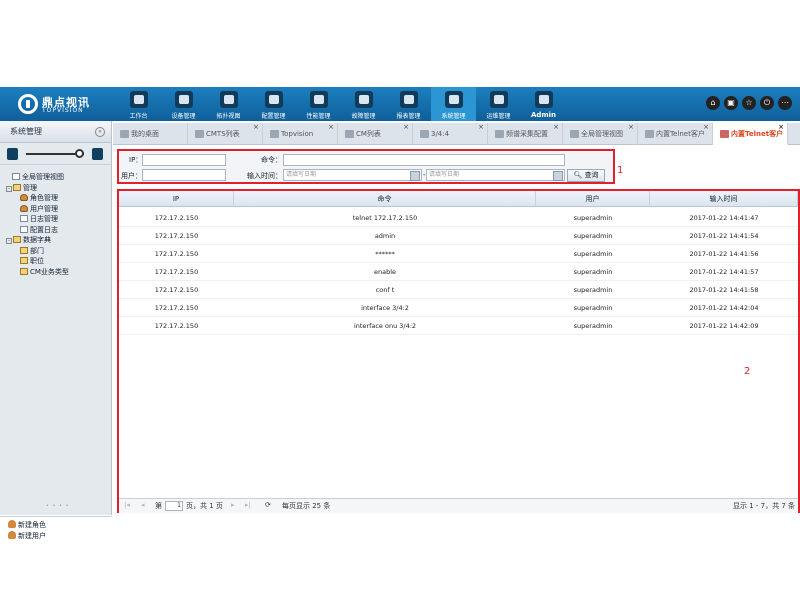 This screenshot has width=800, height=600. Describe the element at coordinates (174, 506) in the screenshot. I see `page-number-input: 1` at that location.